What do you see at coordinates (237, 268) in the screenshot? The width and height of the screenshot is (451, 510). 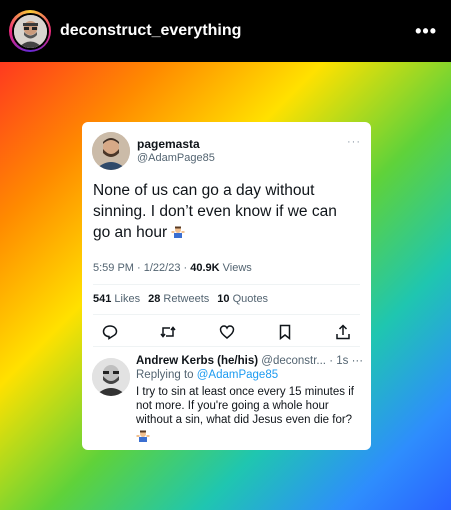 I see `tweet-views-label: Views` at bounding box center [237, 268].